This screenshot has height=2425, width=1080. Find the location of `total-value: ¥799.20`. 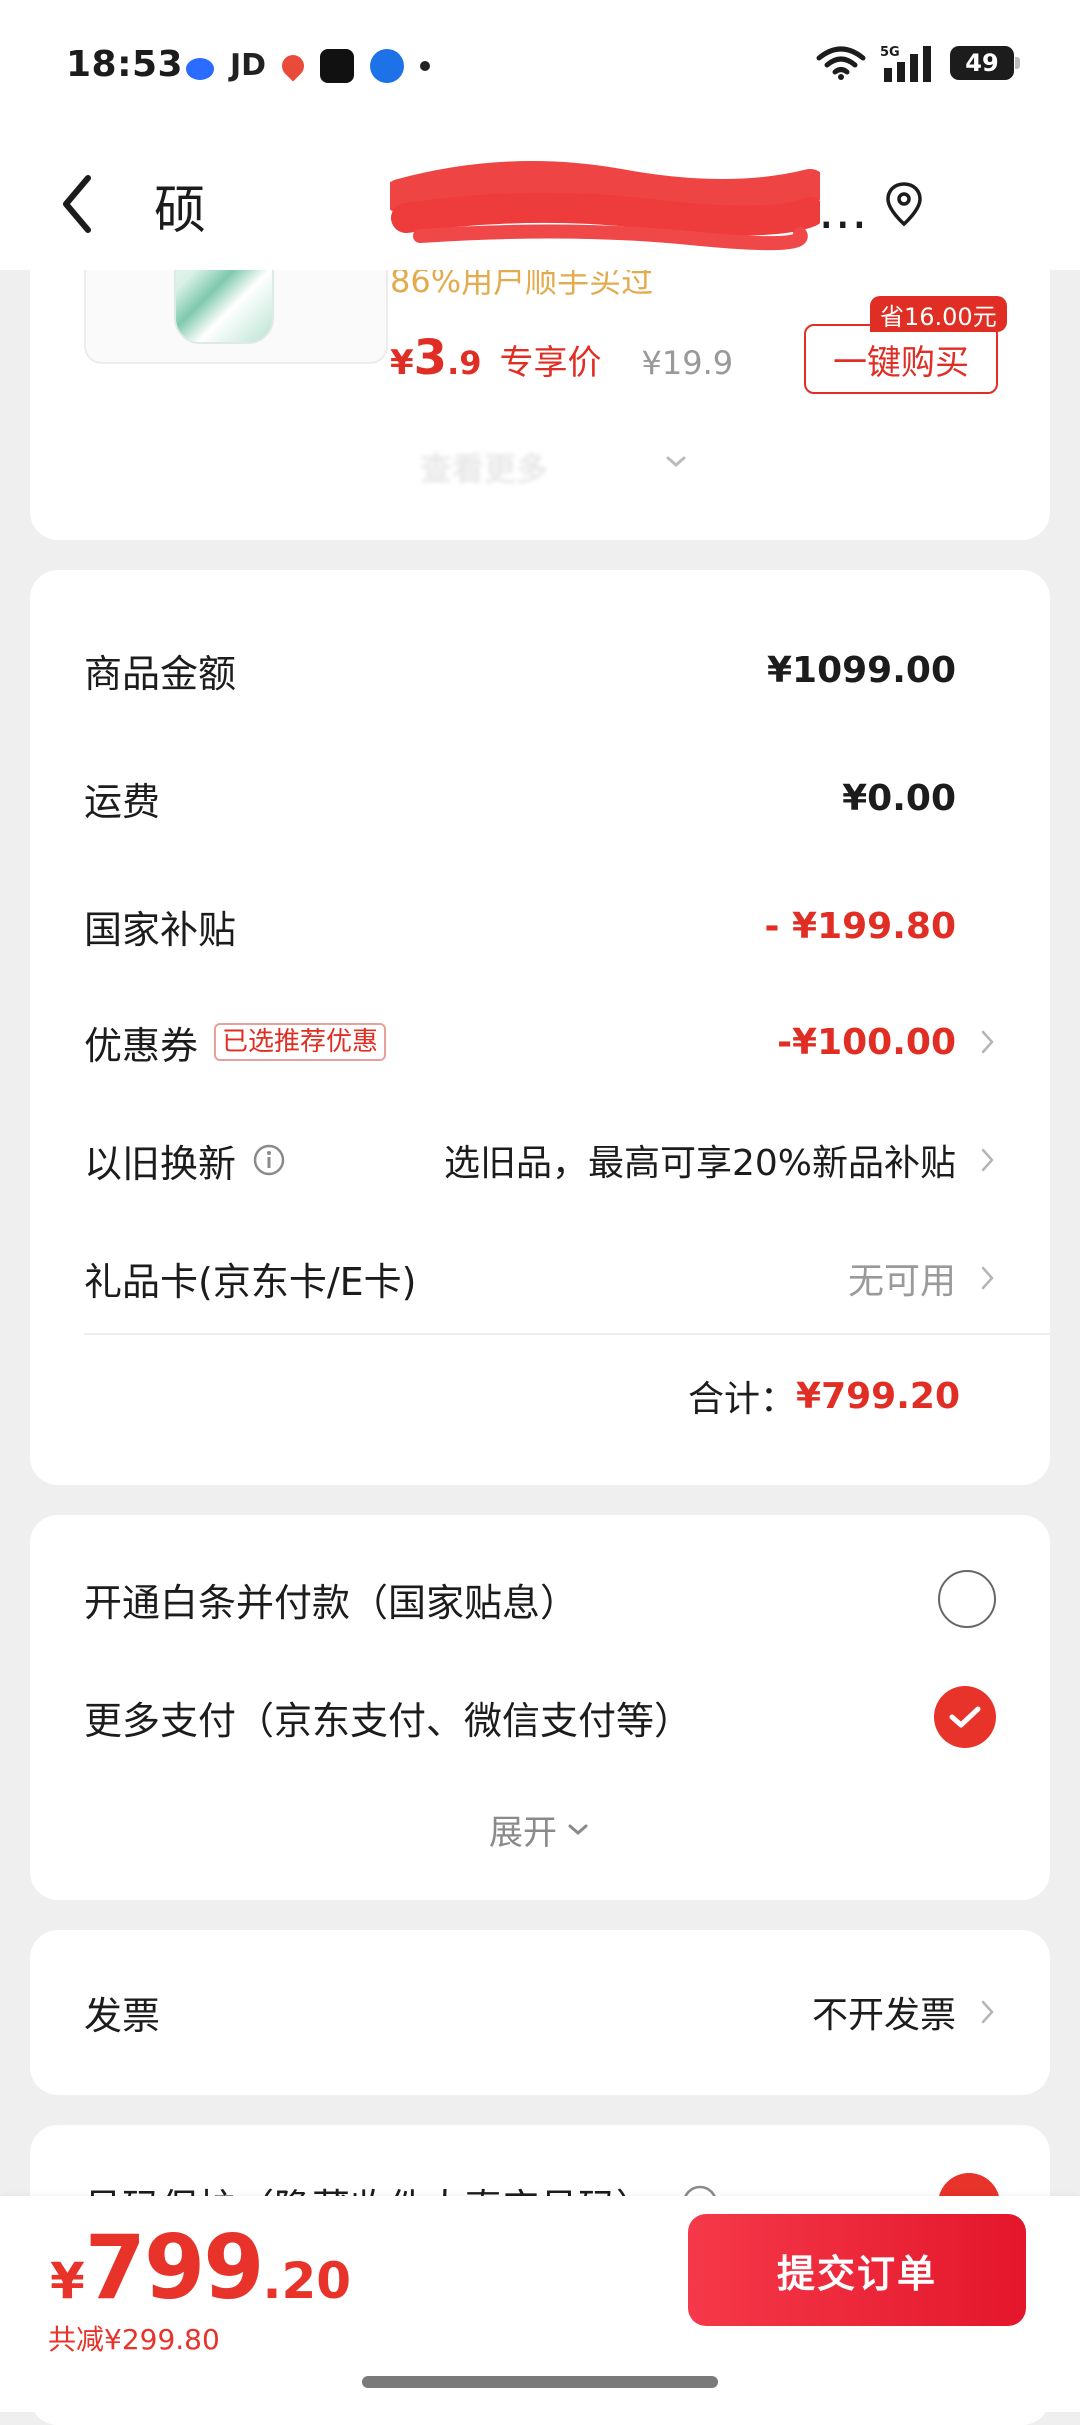

total-value: ¥799.20 is located at coordinates (878, 1396).